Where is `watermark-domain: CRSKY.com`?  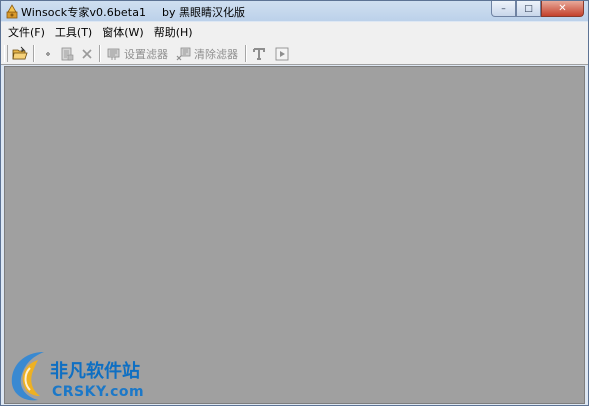
watermark-domain: CRSKY.com is located at coordinates (98, 392).